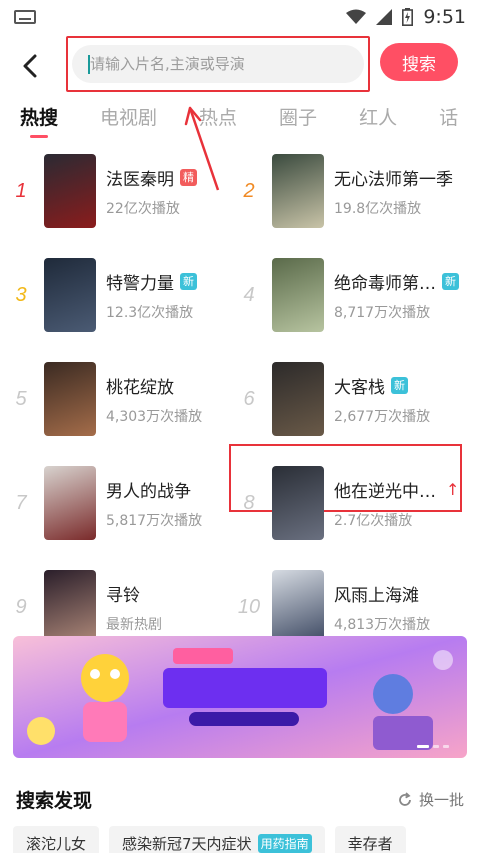 Image resolution: width=480 pixels, height=853 pixels. I want to click on back-button, so click(30, 66).